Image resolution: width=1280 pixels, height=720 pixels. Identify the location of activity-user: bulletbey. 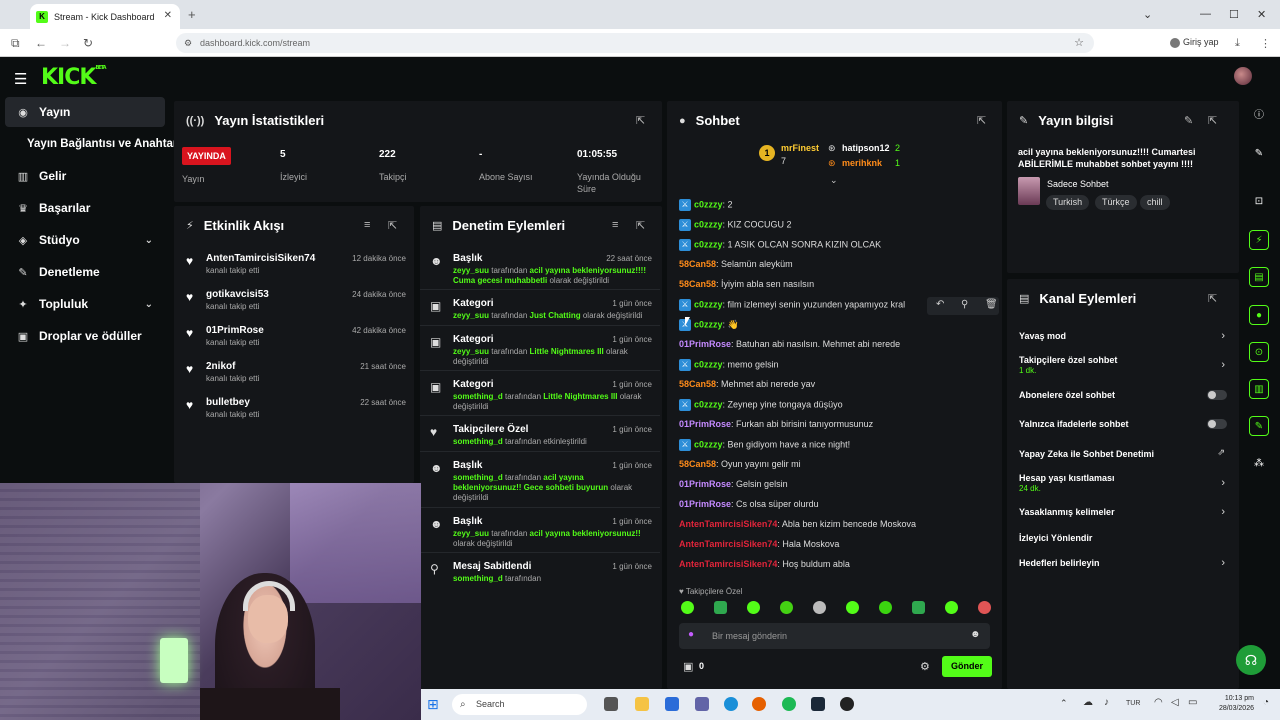
(228, 402).